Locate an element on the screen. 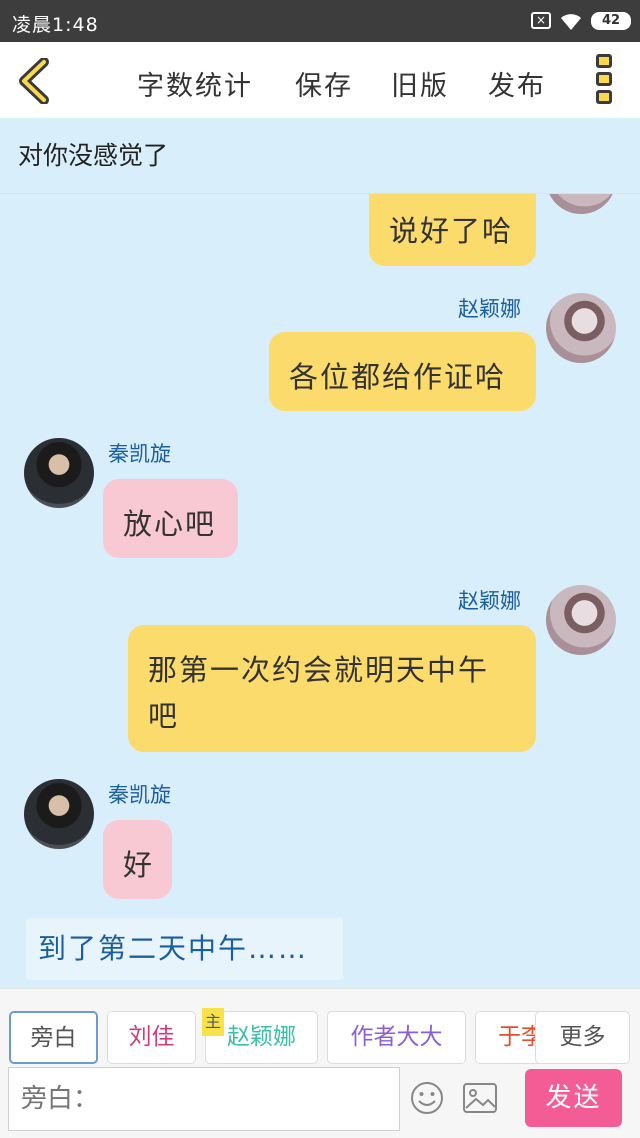  more-roles-button: 更多 is located at coordinates (582, 1037).